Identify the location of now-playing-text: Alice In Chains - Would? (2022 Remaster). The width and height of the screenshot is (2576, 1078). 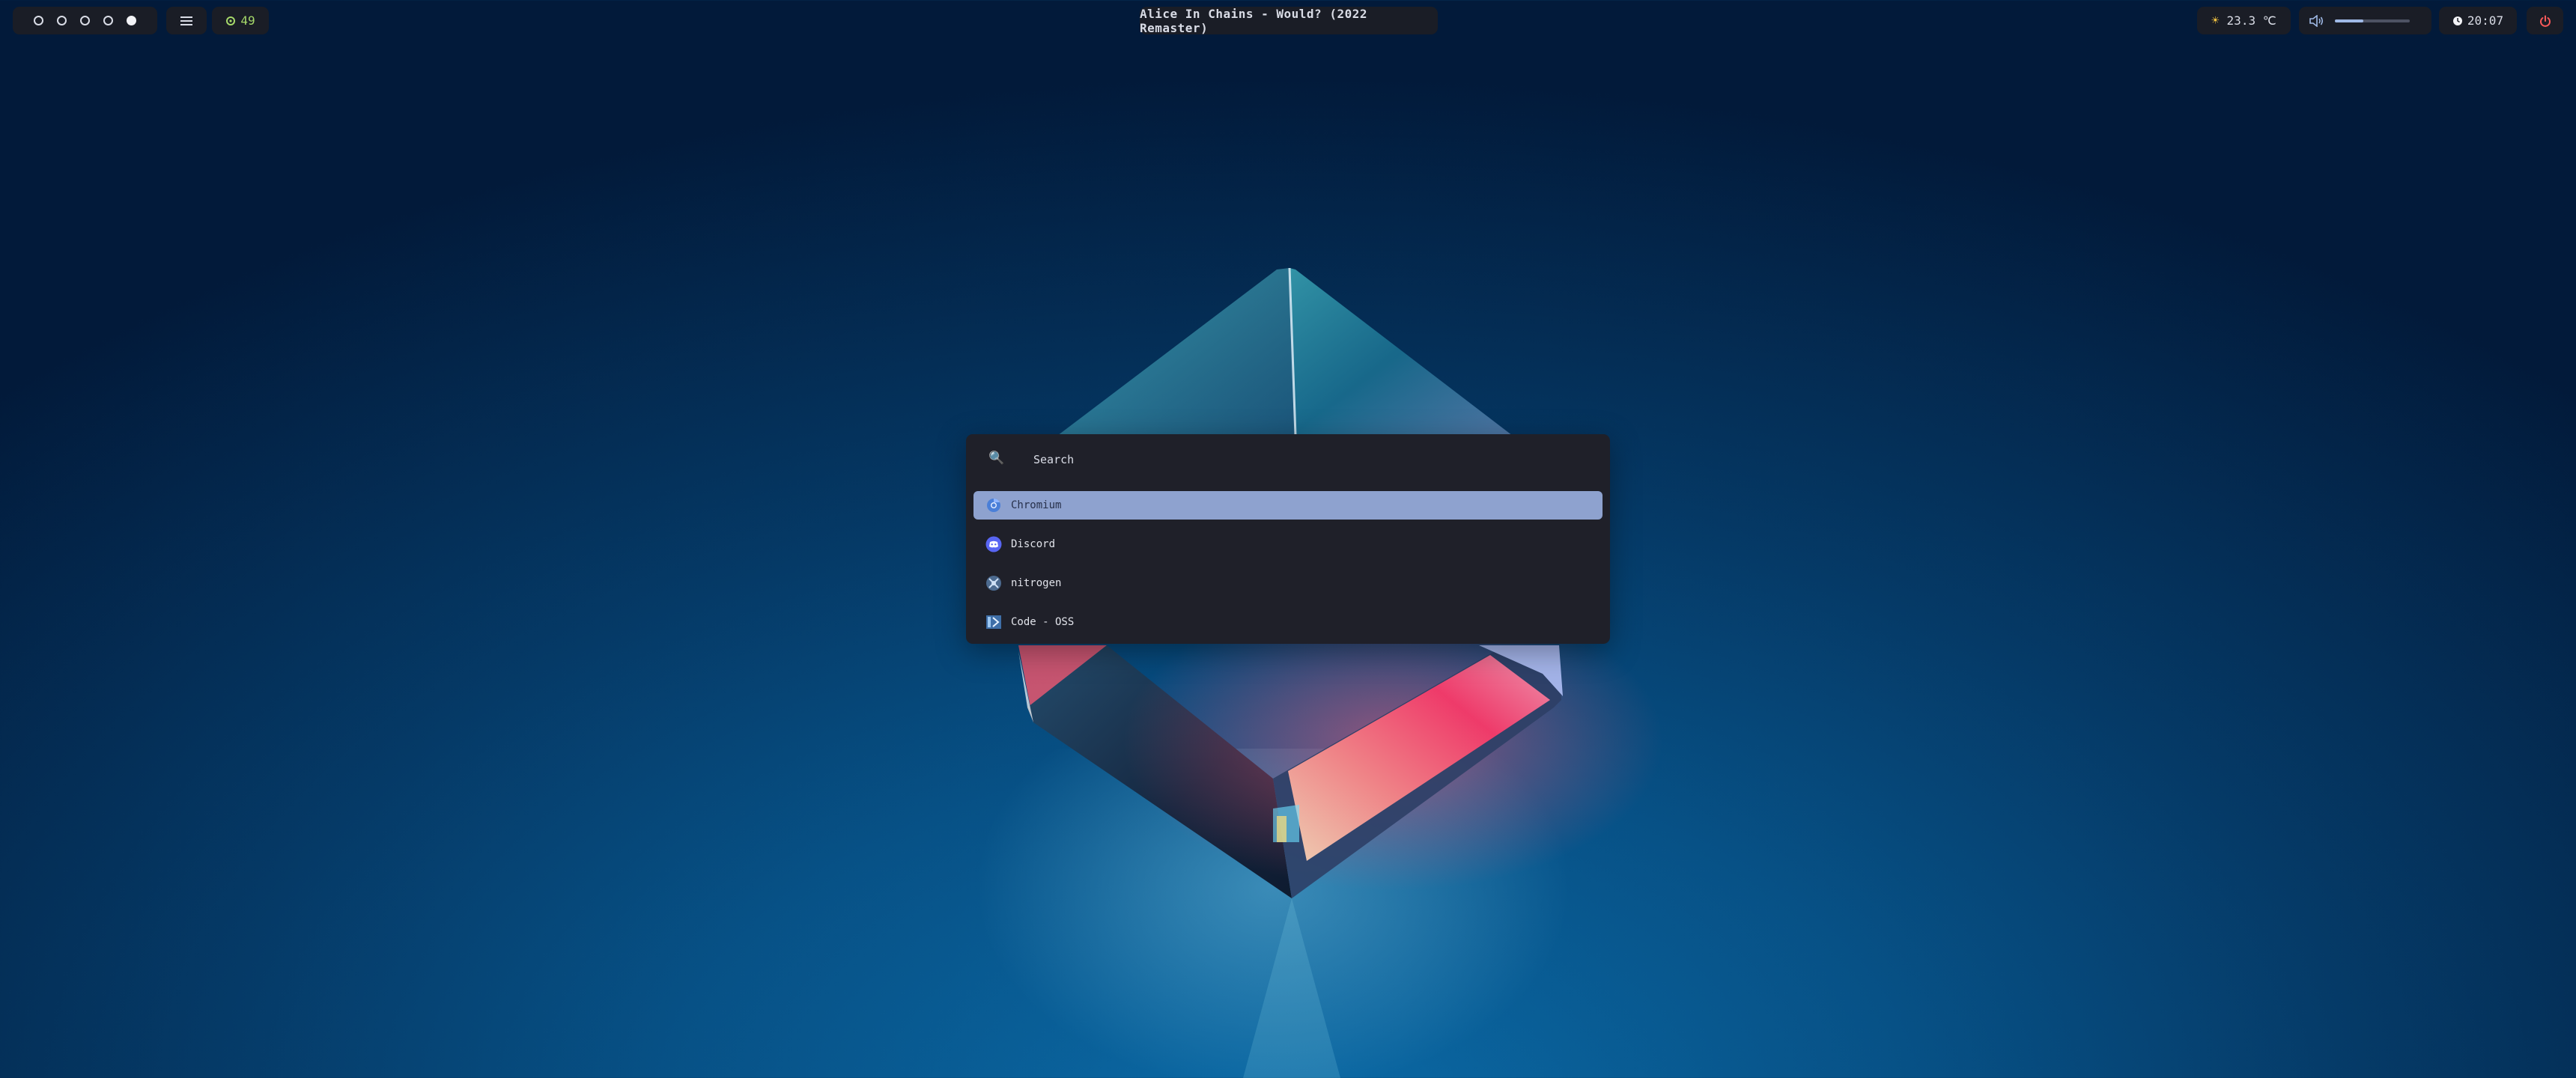
(1253, 20).